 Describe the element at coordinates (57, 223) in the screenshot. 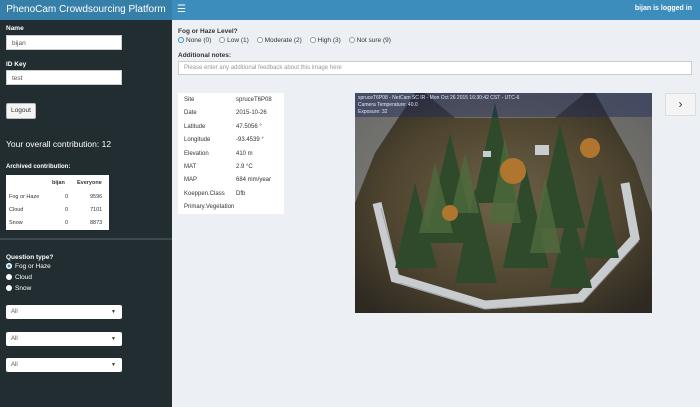

I see `table-row: Snow 0 8873` at that location.